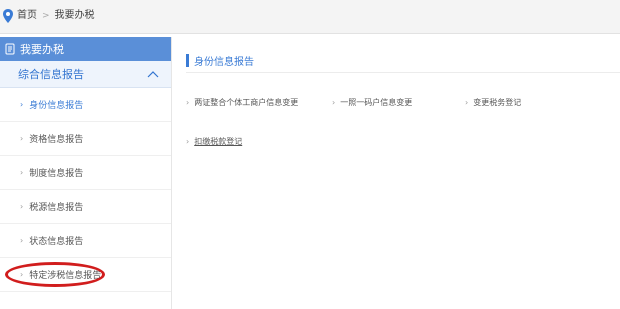 This screenshot has height=309, width=620. I want to click on sidebar-item-label: 状态信息报告, so click(56, 242).